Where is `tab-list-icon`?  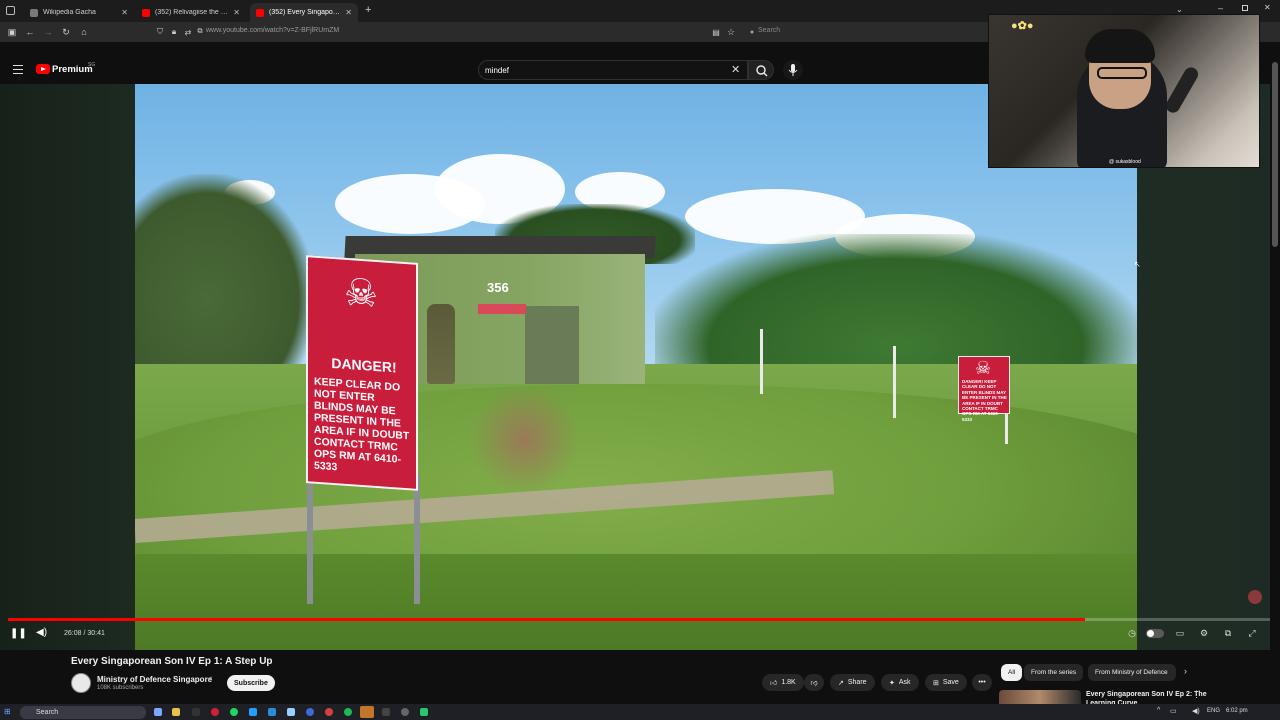 tab-list-icon is located at coordinates (10, 10).